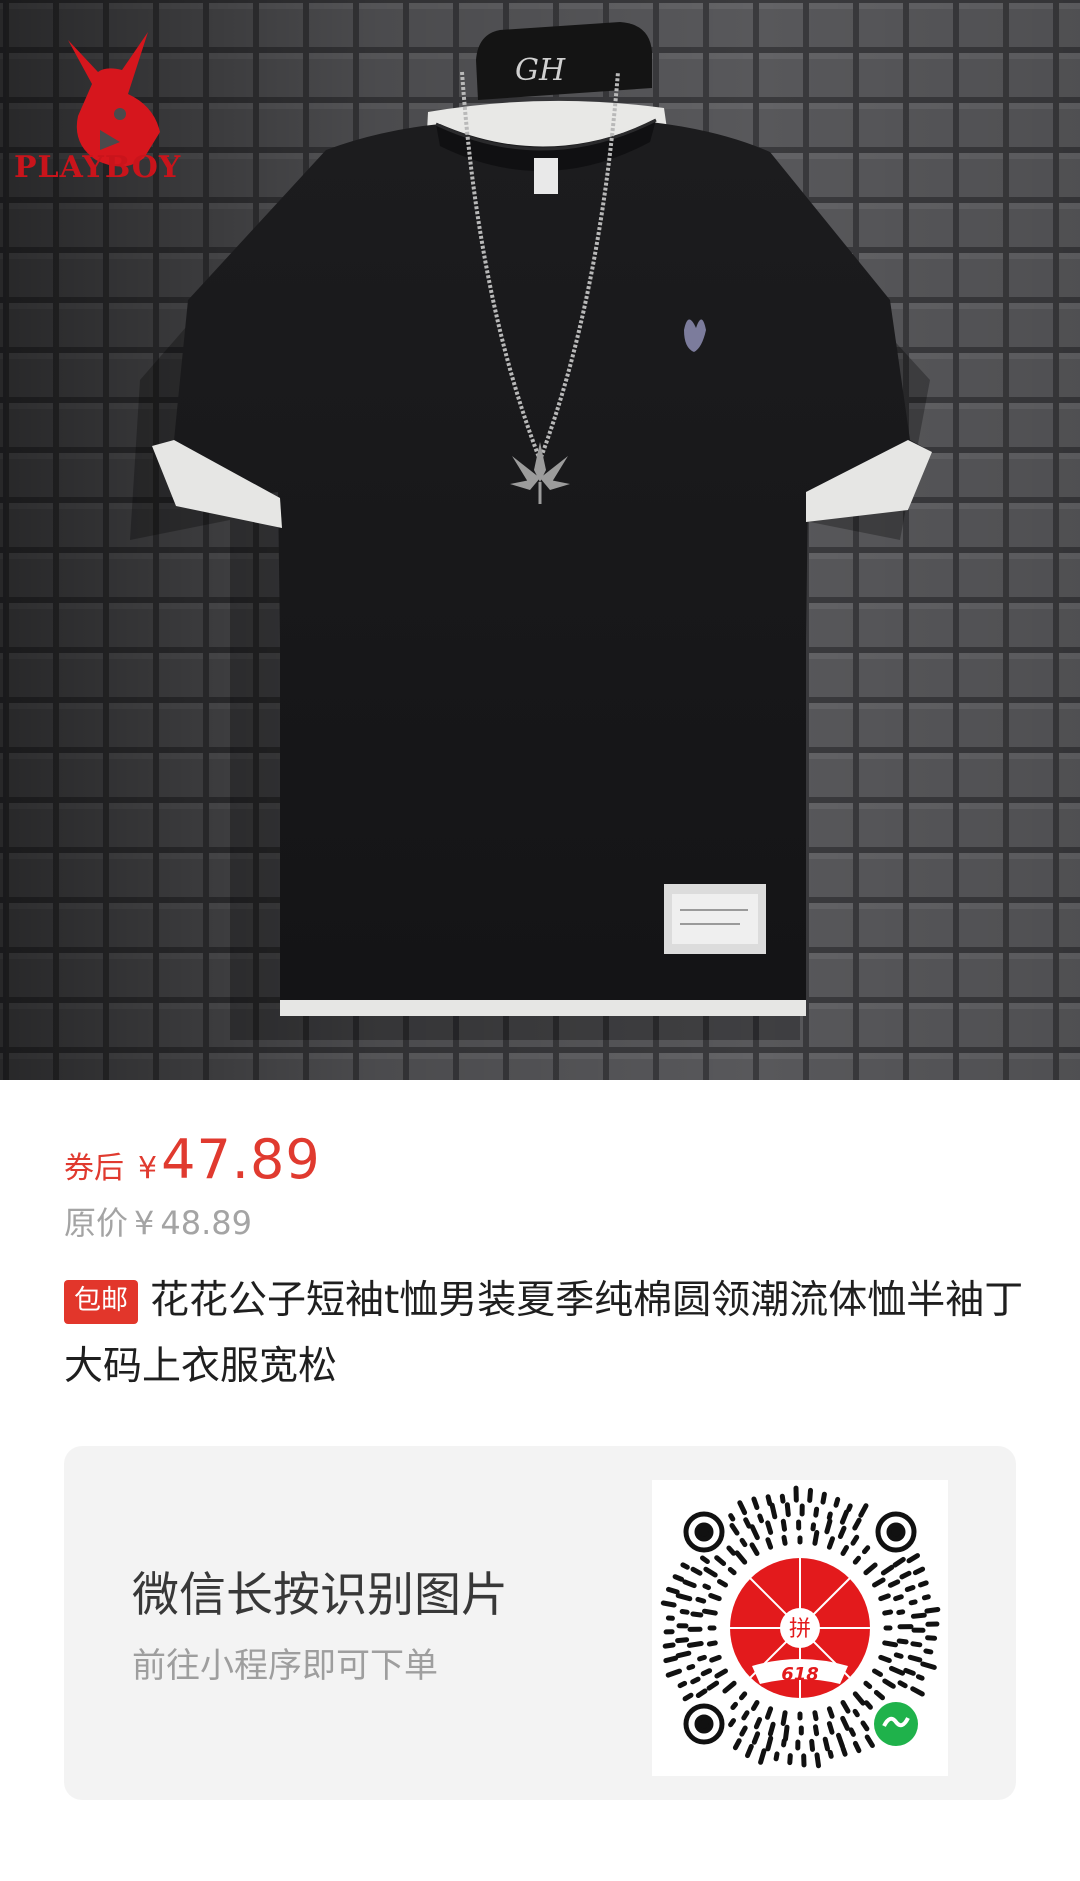 The image size is (1080, 1881). What do you see at coordinates (94, 1168) in the screenshot?
I see `price-prefix: 券后` at bounding box center [94, 1168].